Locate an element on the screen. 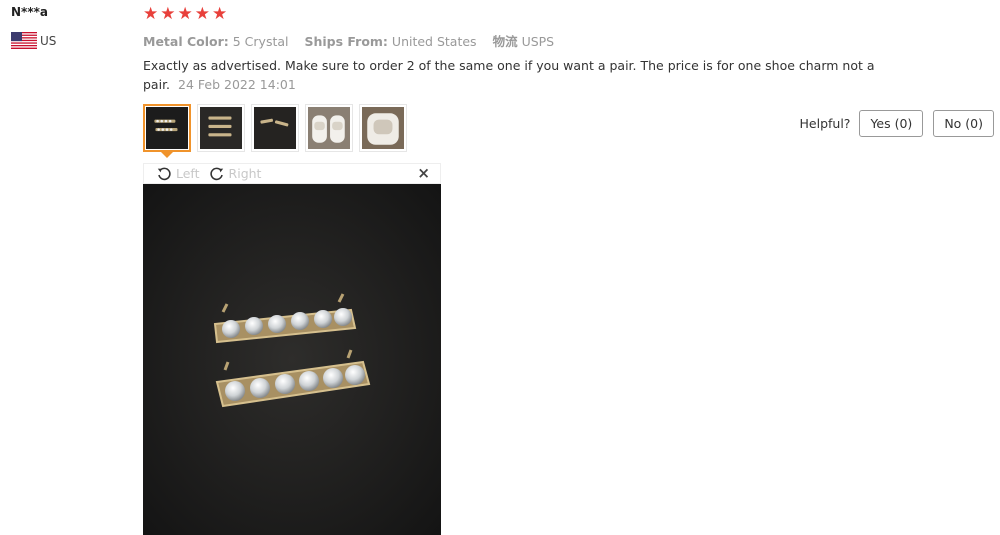 The width and height of the screenshot is (1000, 535). reviewer-country: US is located at coordinates (33, 40).